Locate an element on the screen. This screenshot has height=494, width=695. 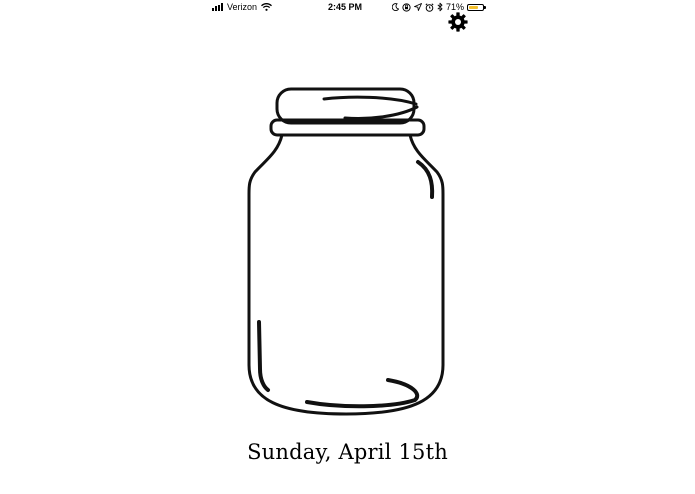
carrier-label: Verizon is located at coordinates (242, 7).